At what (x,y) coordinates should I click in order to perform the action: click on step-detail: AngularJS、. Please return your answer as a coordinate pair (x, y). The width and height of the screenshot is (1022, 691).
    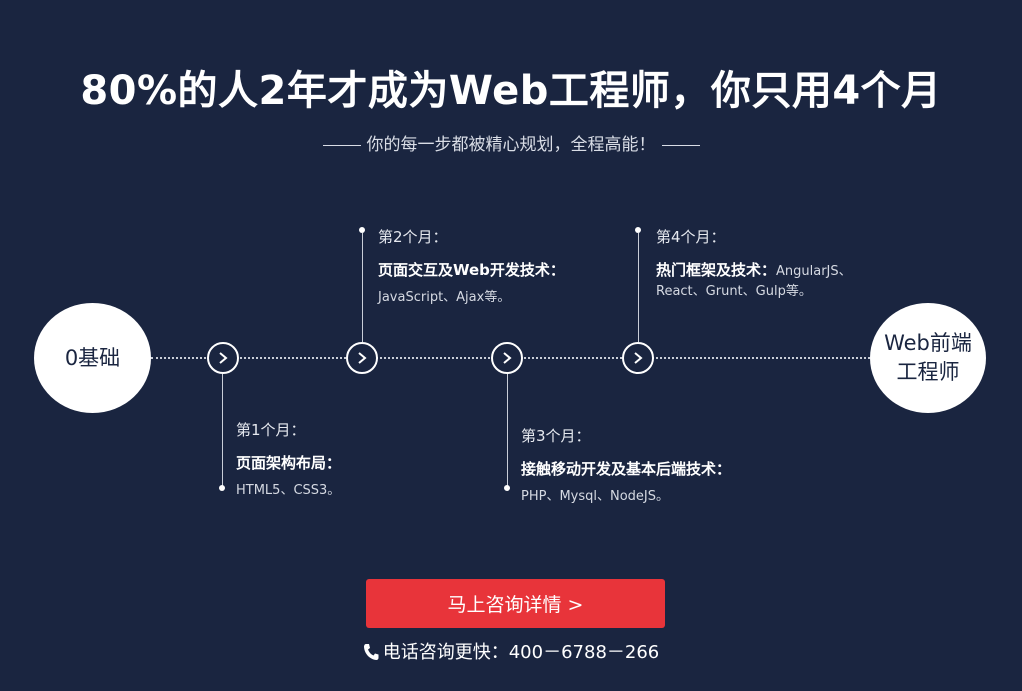
    Looking at the image, I should click on (814, 271).